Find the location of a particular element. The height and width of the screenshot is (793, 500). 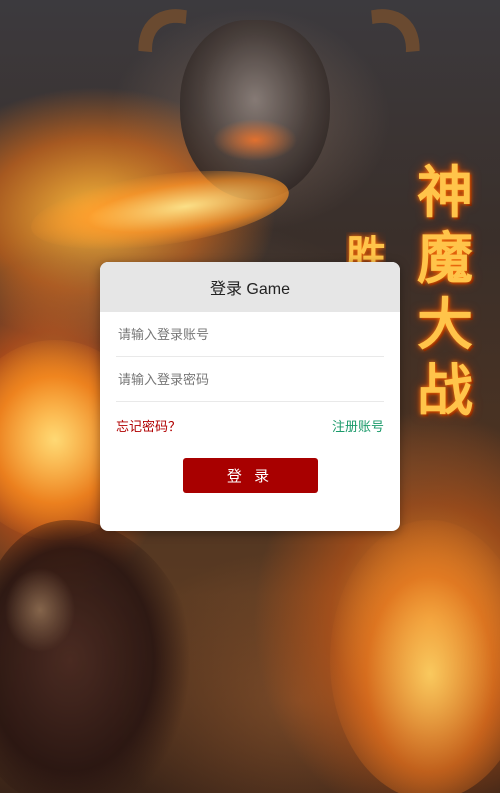

account-field-row is located at coordinates (250, 334).